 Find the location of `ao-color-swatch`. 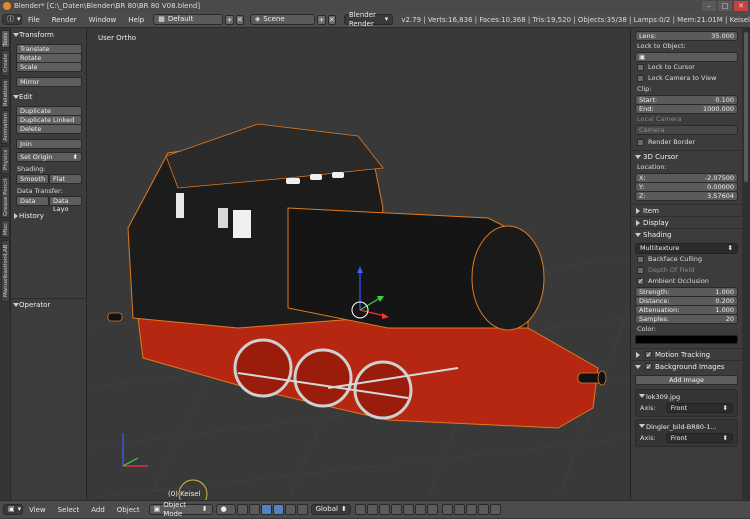

ao-color-swatch is located at coordinates (686, 339).